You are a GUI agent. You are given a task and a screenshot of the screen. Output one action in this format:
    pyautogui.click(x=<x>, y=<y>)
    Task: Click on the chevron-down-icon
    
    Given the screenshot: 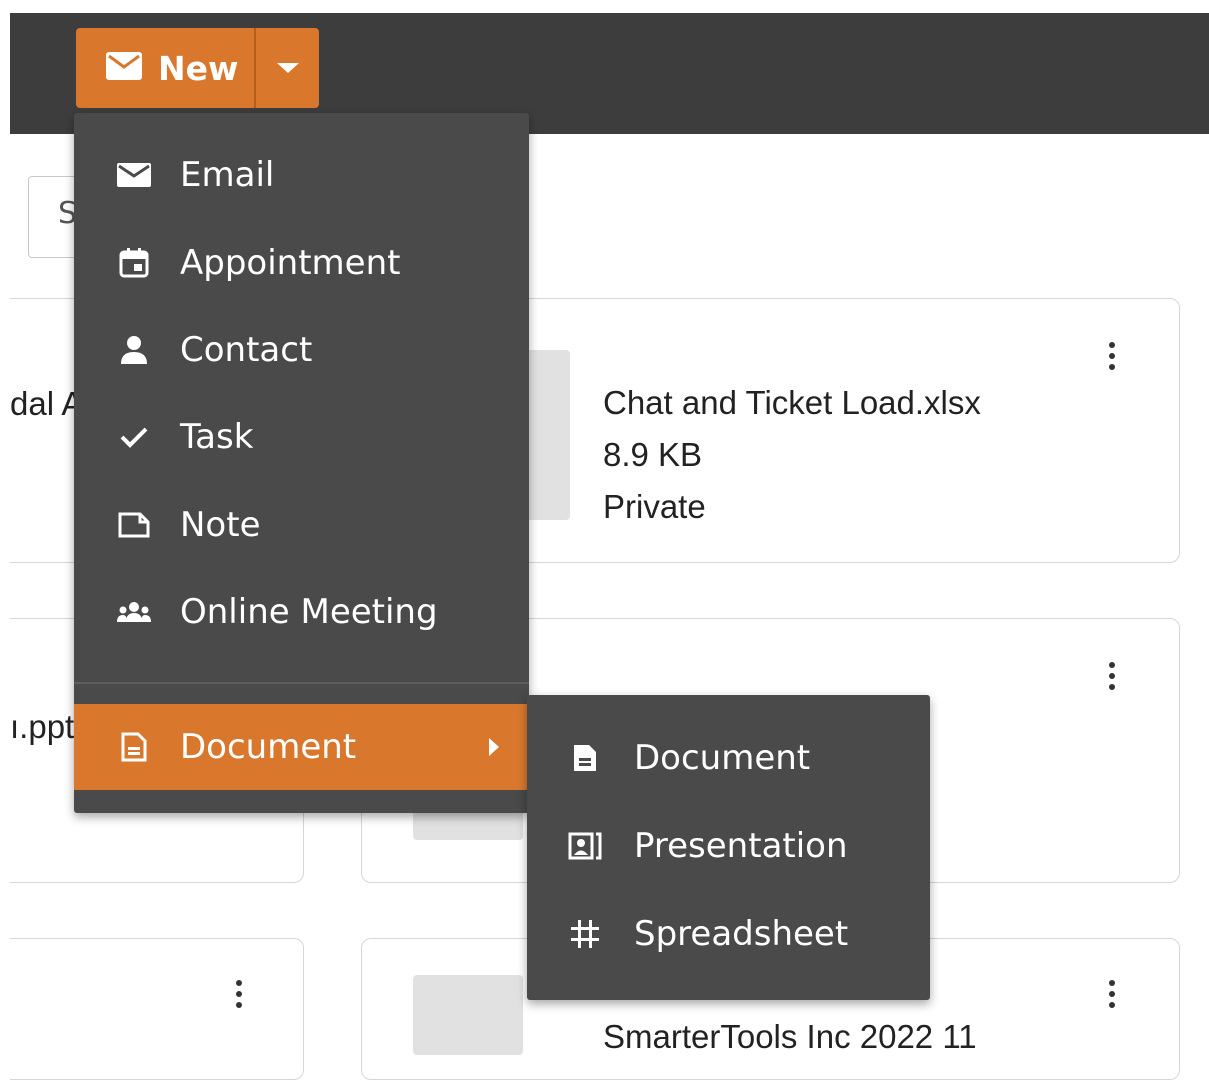 What is the action you would take?
    pyautogui.click(x=288, y=68)
    